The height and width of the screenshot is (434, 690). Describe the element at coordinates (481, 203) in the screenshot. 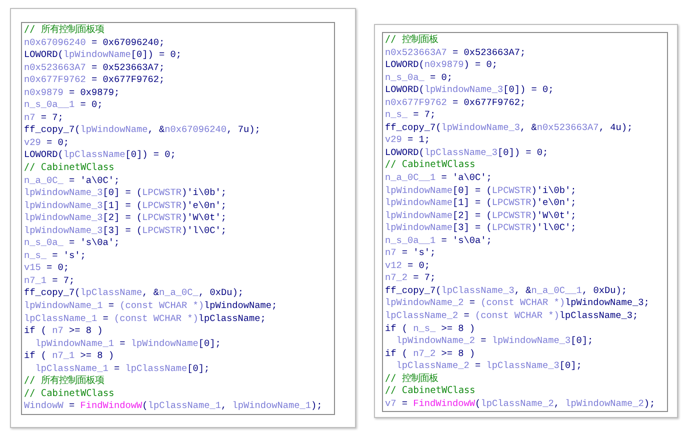

I see `code-line: lpWindowName[1] = (LPCWSTR)'e\0n';` at that location.